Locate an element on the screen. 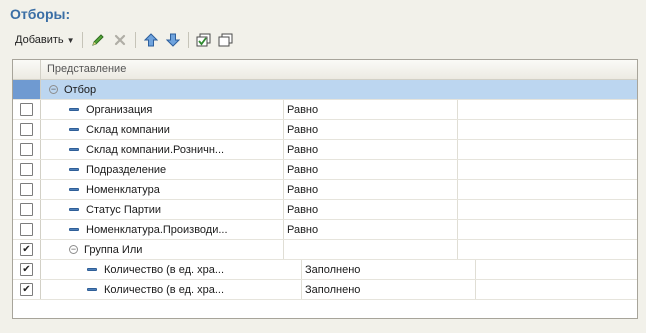 This screenshot has height=333, width=646. filter-row: Статус Партии Равно is located at coordinates (325, 210).